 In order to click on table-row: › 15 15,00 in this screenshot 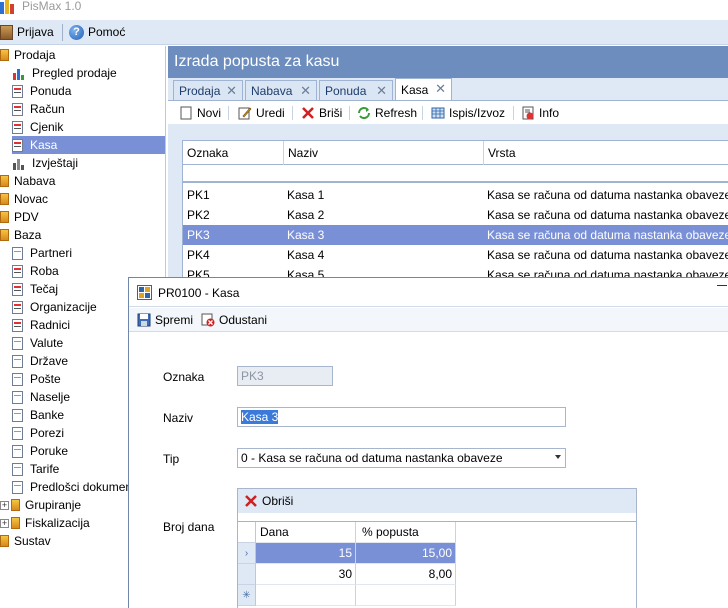, I will do `click(437, 553)`.